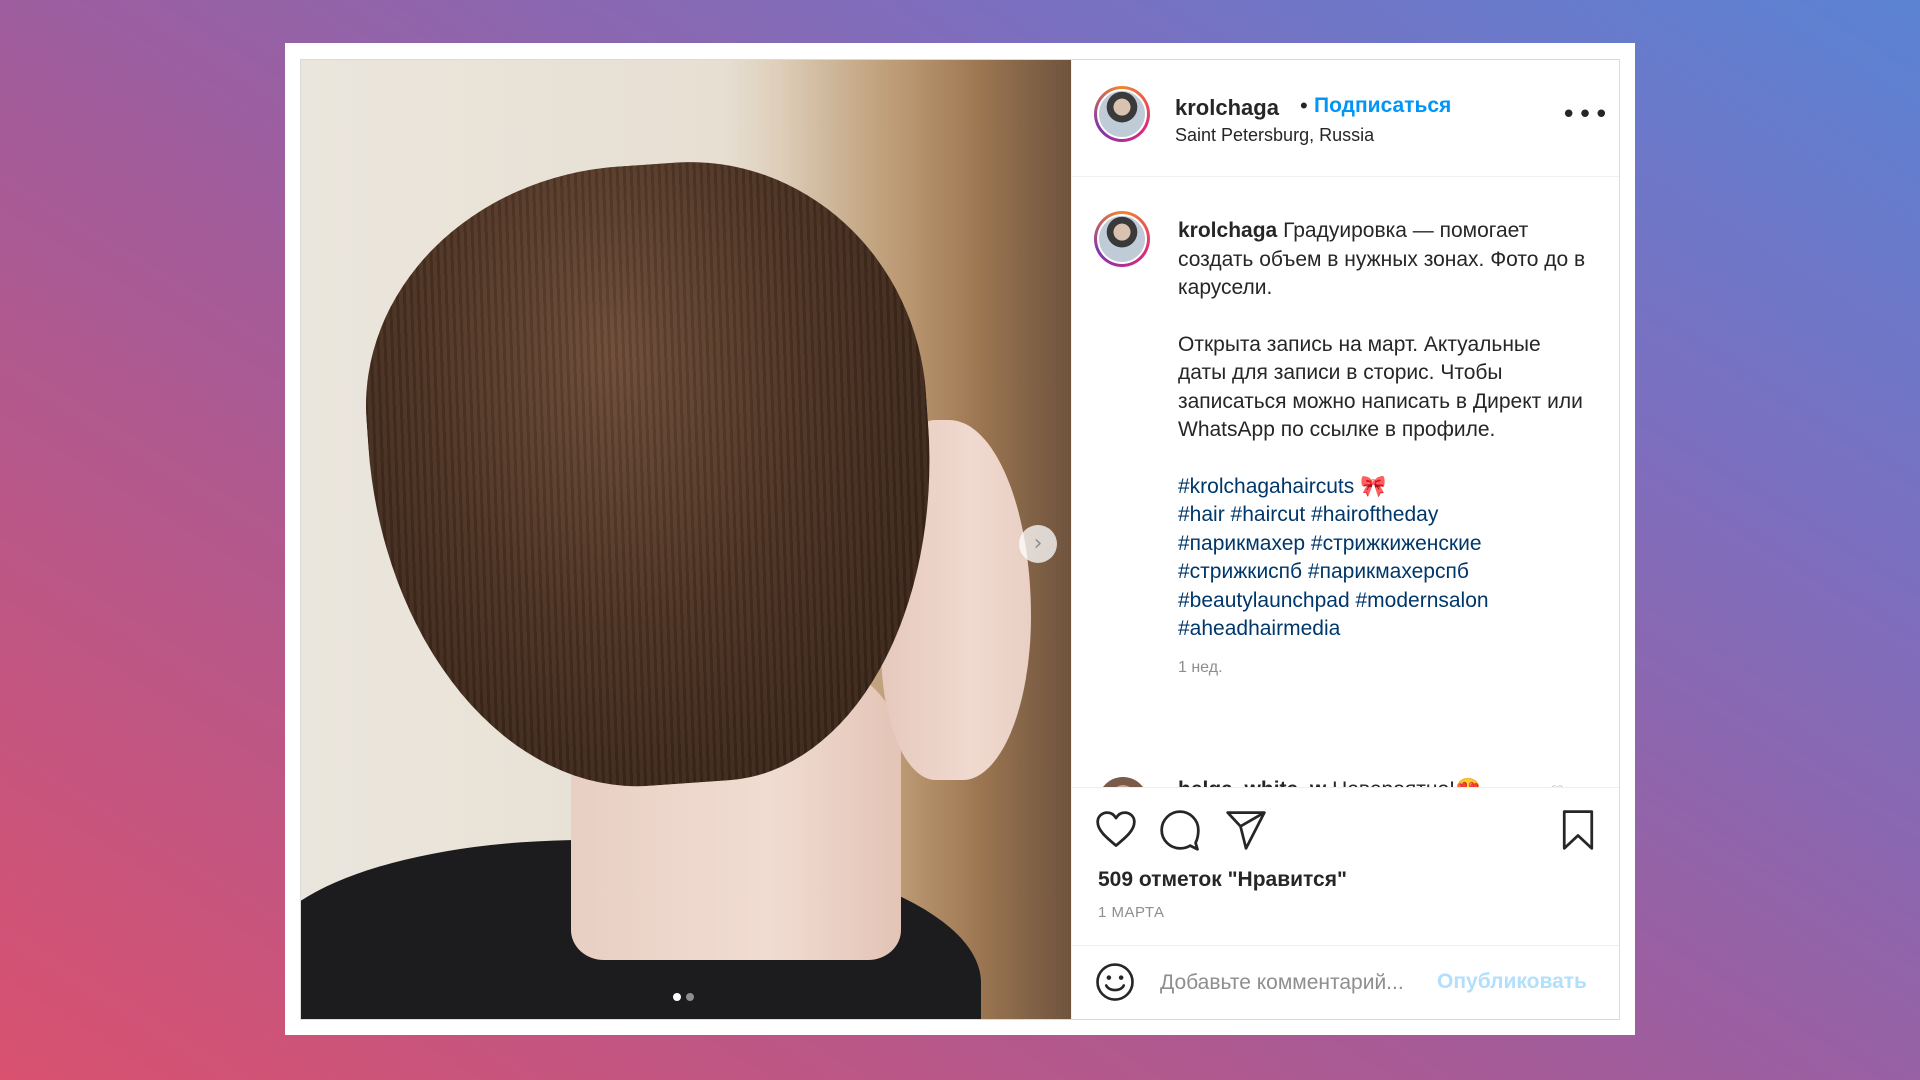 The height and width of the screenshot is (1080, 1920). What do you see at coordinates (1115, 982) in the screenshot?
I see `emoji-icon` at bounding box center [1115, 982].